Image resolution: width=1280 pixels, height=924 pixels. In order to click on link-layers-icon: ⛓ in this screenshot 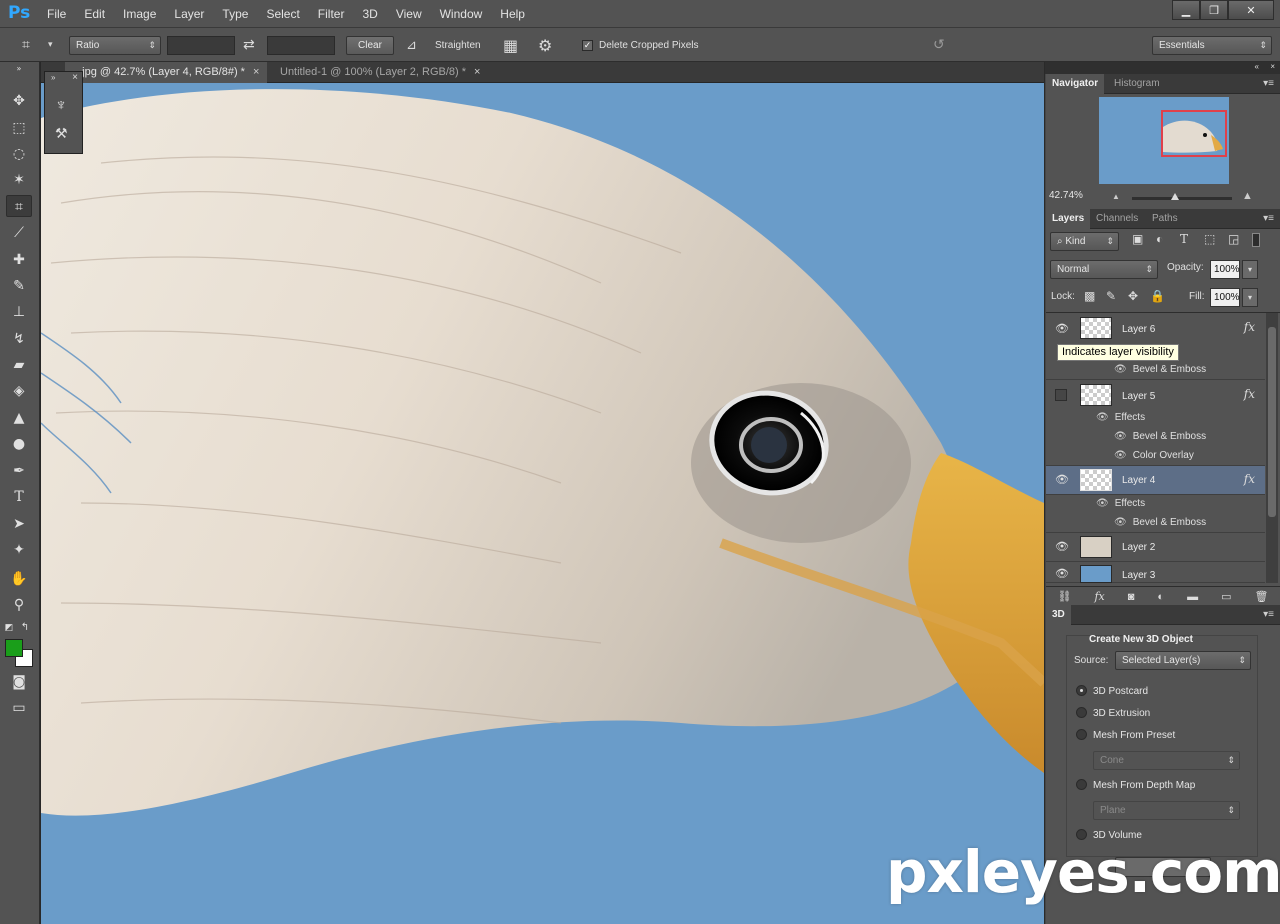, I will do `click(1065, 596)`.